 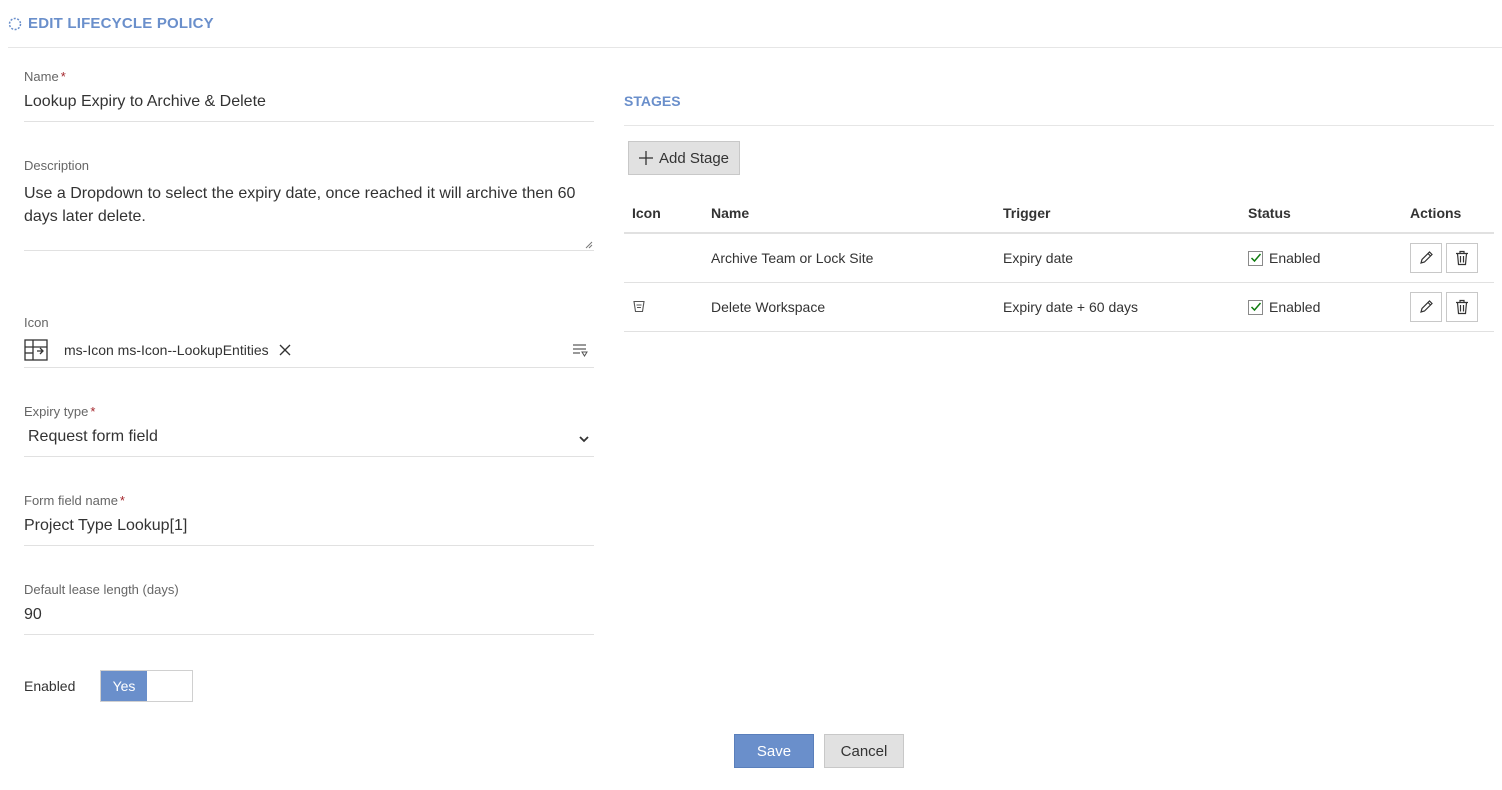 I want to click on lease-length-label: Default lease length (days), so click(x=101, y=589).